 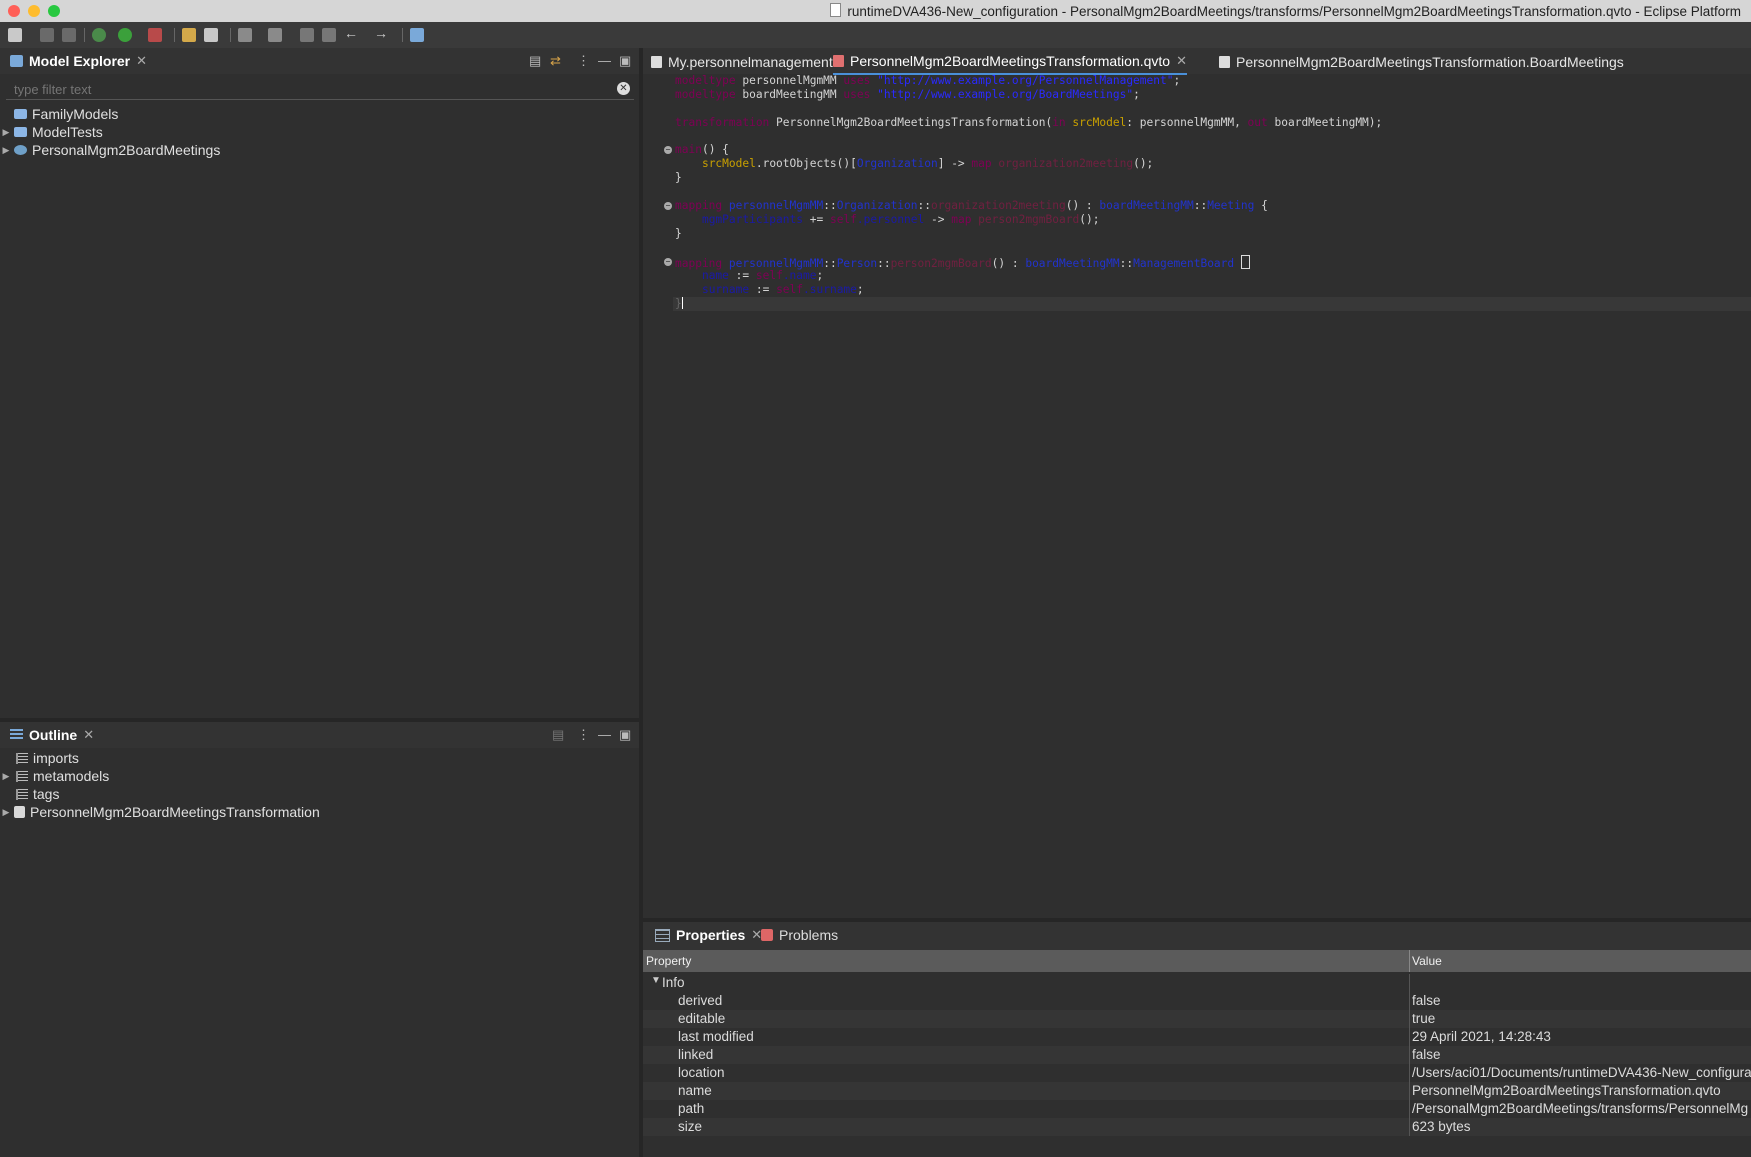 What do you see at coordinates (809, 935) in the screenshot?
I see `tab-label: Problems` at bounding box center [809, 935].